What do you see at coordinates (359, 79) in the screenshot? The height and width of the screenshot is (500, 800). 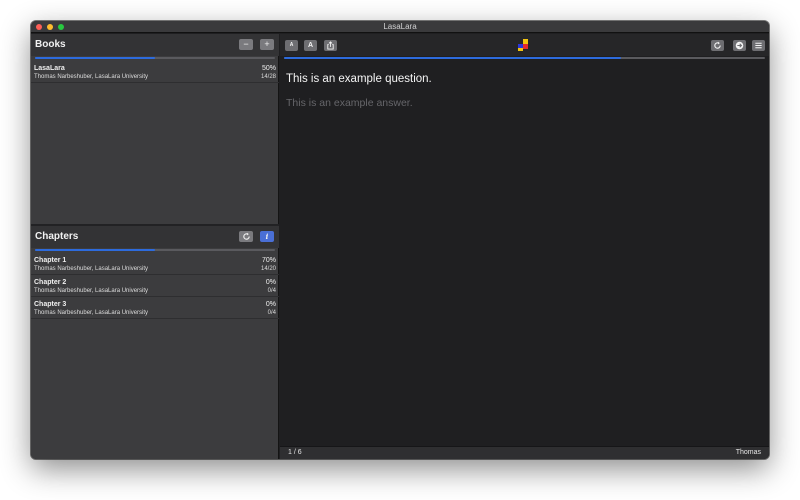 I see `question-text: This is an example question.` at bounding box center [359, 79].